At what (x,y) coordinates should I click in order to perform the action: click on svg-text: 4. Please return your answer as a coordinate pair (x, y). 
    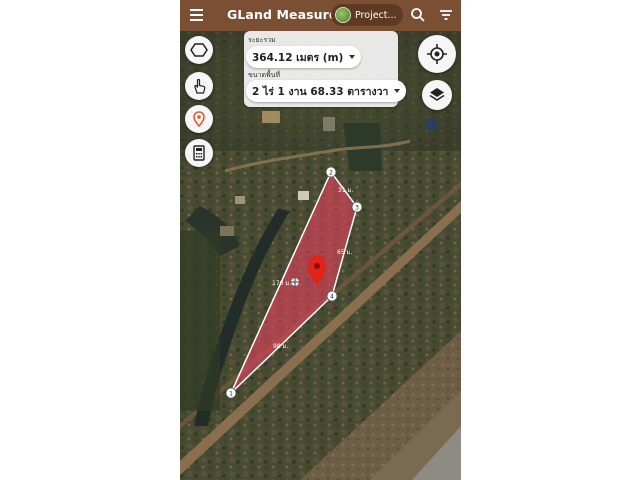
    Looking at the image, I should click on (332, 297).